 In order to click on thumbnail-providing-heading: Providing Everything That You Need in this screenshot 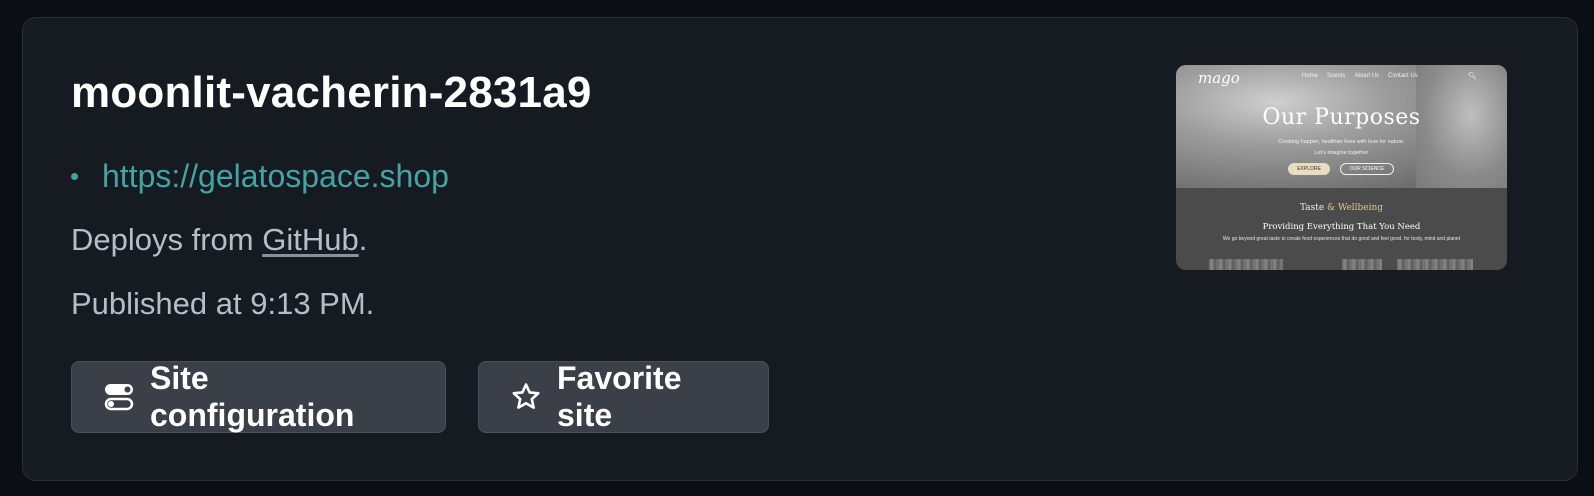, I will do `click(1341, 227)`.